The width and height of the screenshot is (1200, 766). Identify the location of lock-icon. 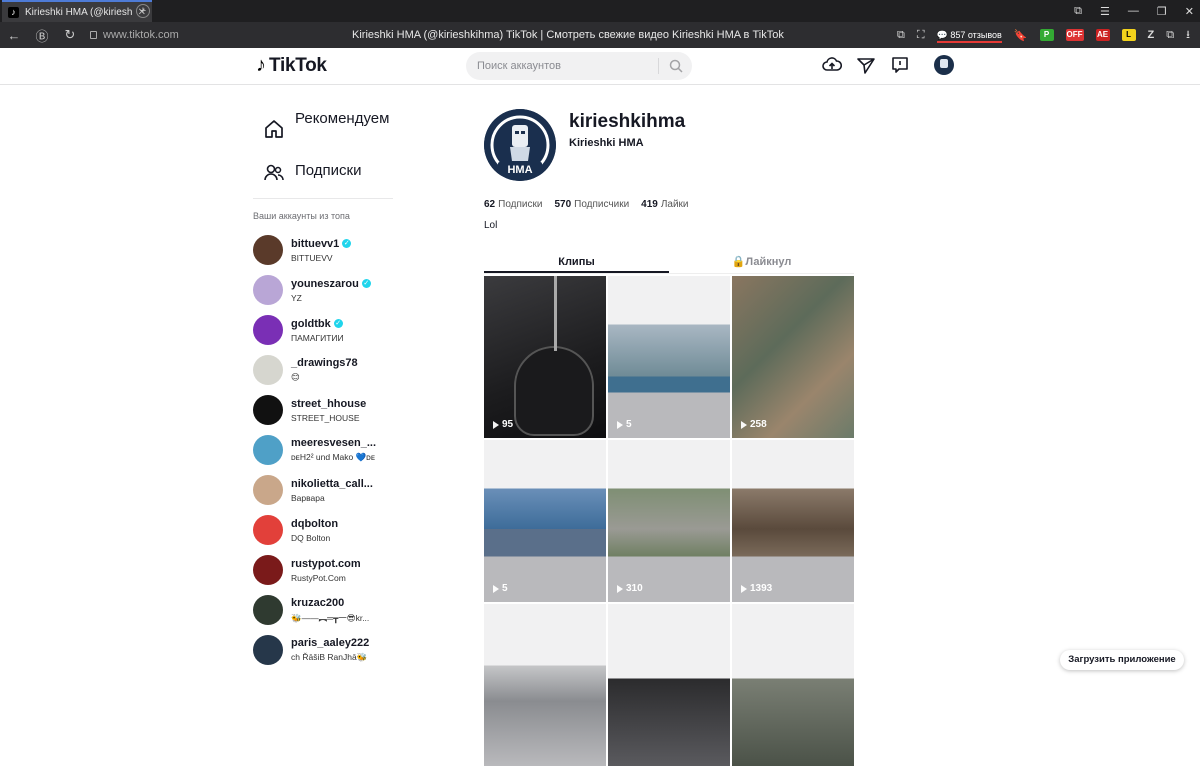
(93, 35).